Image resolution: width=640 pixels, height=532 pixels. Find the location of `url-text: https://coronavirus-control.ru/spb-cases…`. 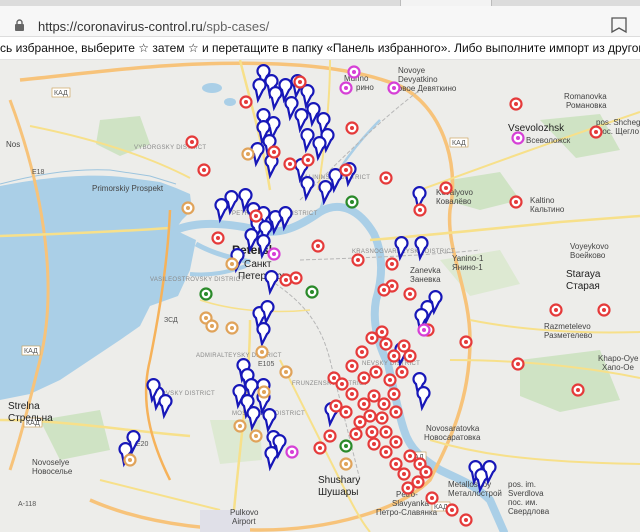

url-text: https://coronavirus-control.ru/spb-cases… is located at coordinates (153, 26).